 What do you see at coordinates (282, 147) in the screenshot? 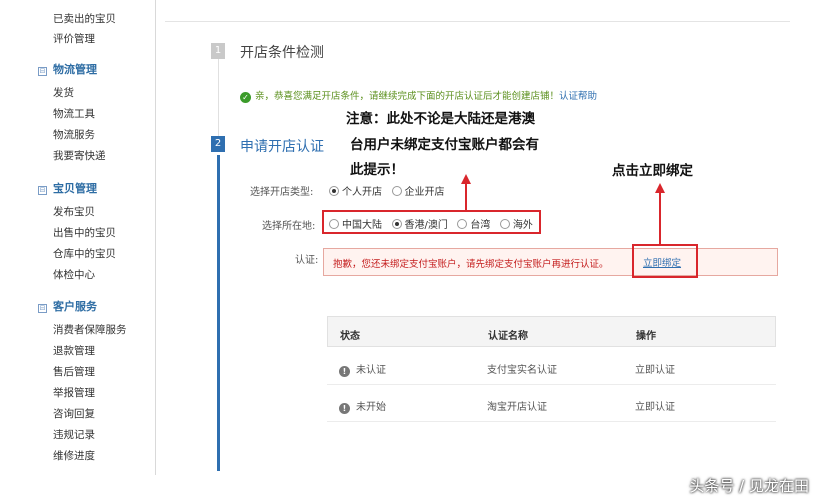
I see `step-2-title: 申请开店认证` at bounding box center [282, 147].